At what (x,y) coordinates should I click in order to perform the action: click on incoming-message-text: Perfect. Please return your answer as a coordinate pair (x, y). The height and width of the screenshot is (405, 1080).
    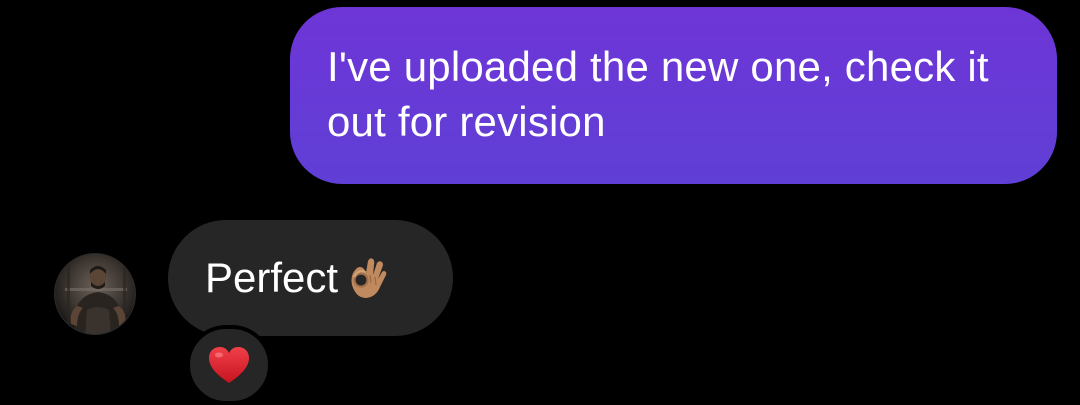
    Looking at the image, I should click on (272, 277).